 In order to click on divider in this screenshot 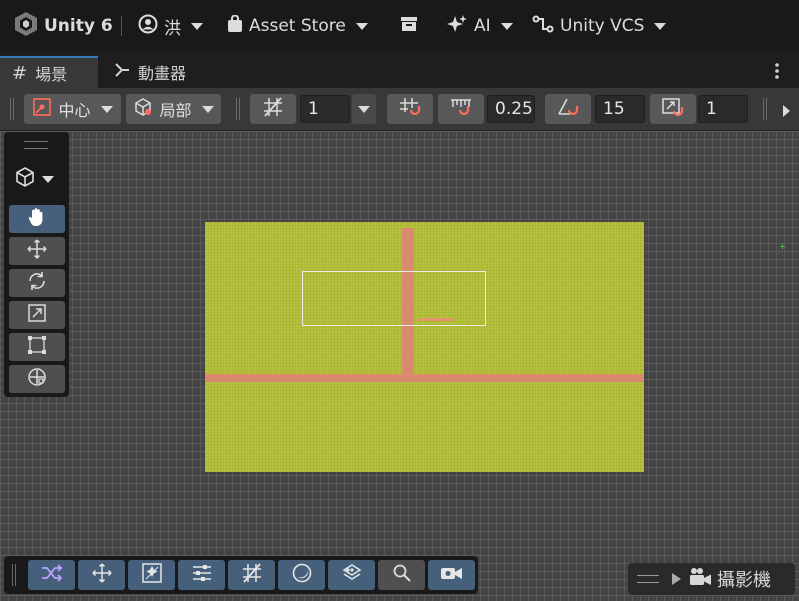, I will do `click(121, 26)`.